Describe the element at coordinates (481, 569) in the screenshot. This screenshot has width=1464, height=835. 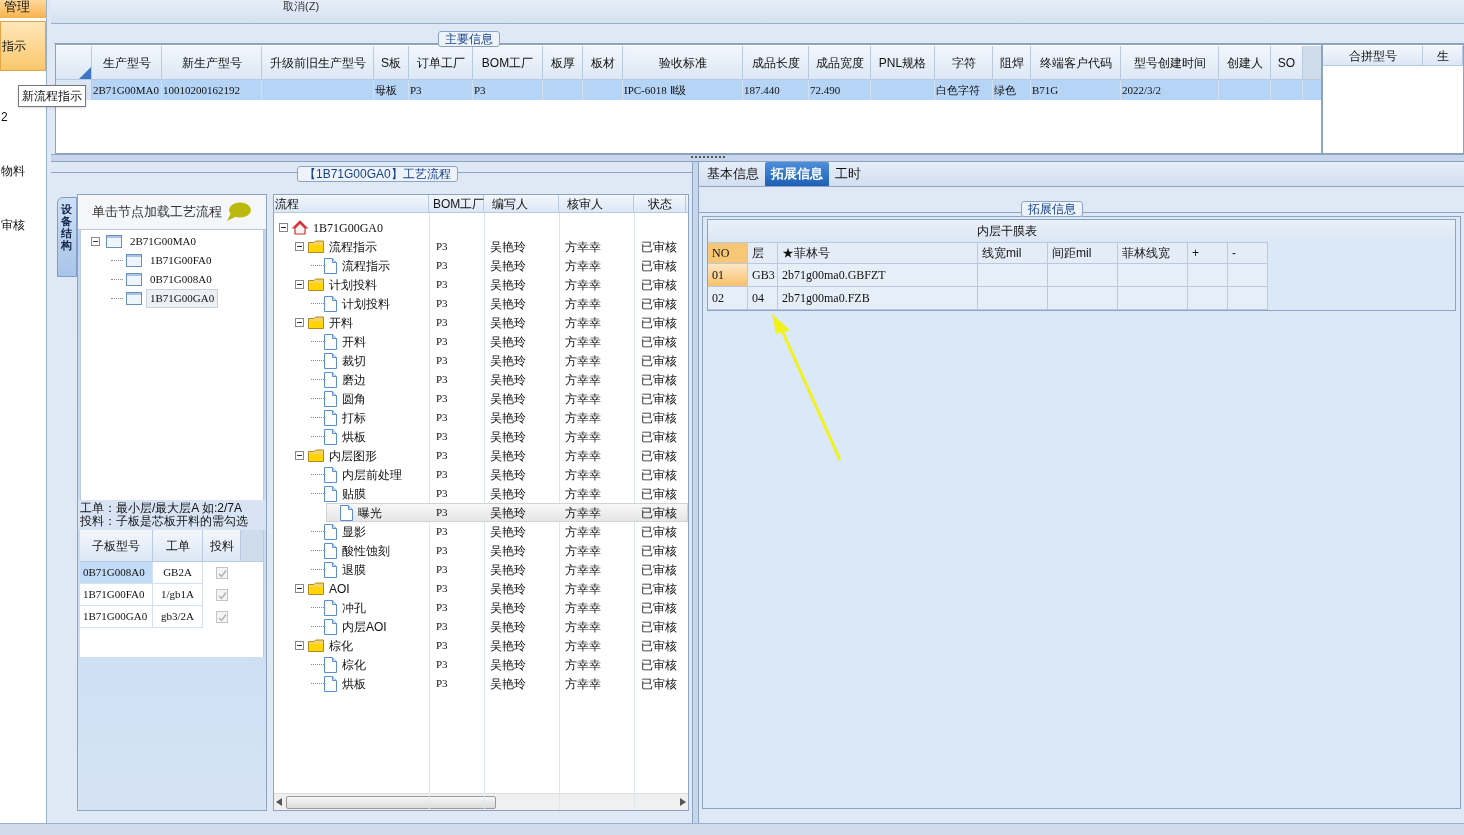
I see `tree-row: 退膜 P3 吴艳玲 方幸幸 已审核` at that location.